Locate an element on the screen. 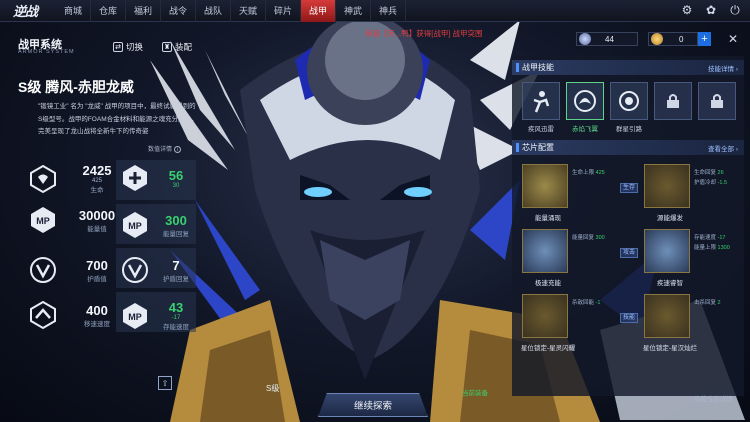  star-path-icon is located at coordinates (629, 101).